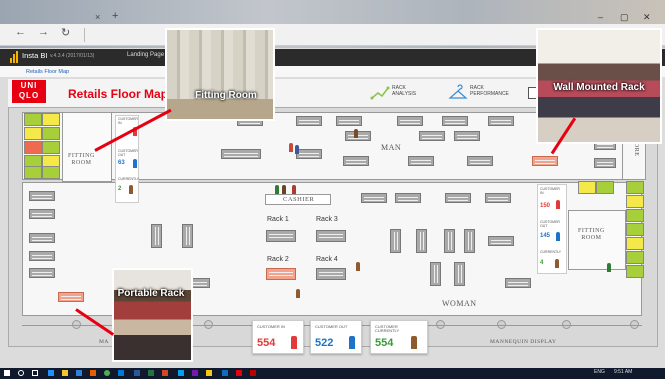 Image resolution: width=665 pixels, height=379 pixels. I want to click on address-bar, so click(84, 35).